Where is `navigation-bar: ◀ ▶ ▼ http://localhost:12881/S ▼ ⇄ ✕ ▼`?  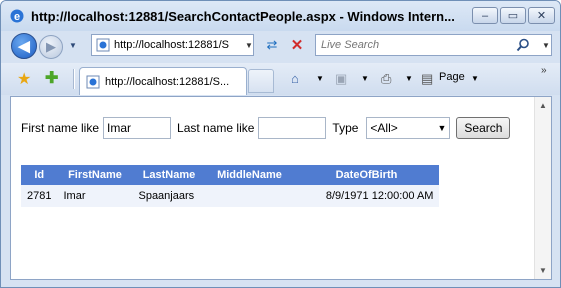 navigation-bar: ◀ ▶ ▼ http://localhost:12881/S ▼ ⇄ ✕ ▼ is located at coordinates (280, 46).